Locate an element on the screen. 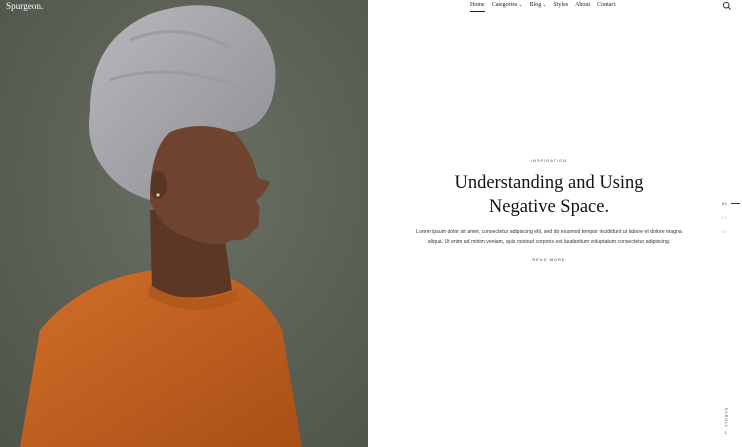 This screenshot has width=742, height=447. nav-item-contact: Contact is located at coordinates (606, 7).